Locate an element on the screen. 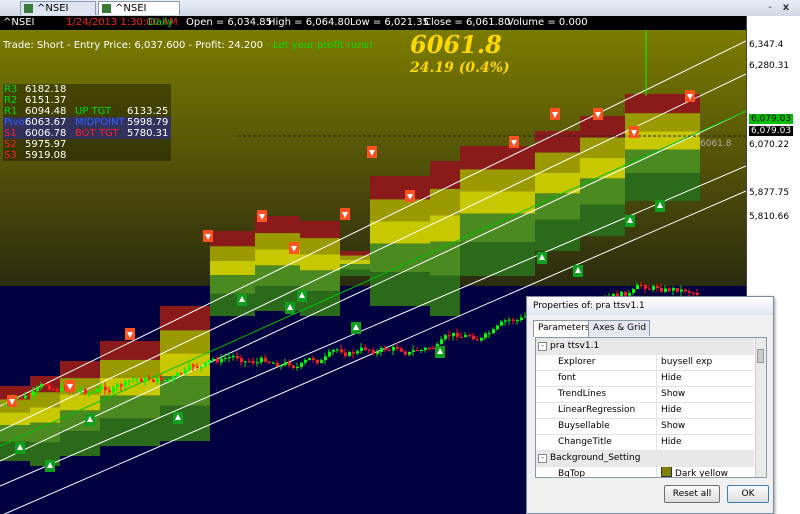 This screenshot has width=800, height=514. minimize-button: - is located at coordinates (770, 7).